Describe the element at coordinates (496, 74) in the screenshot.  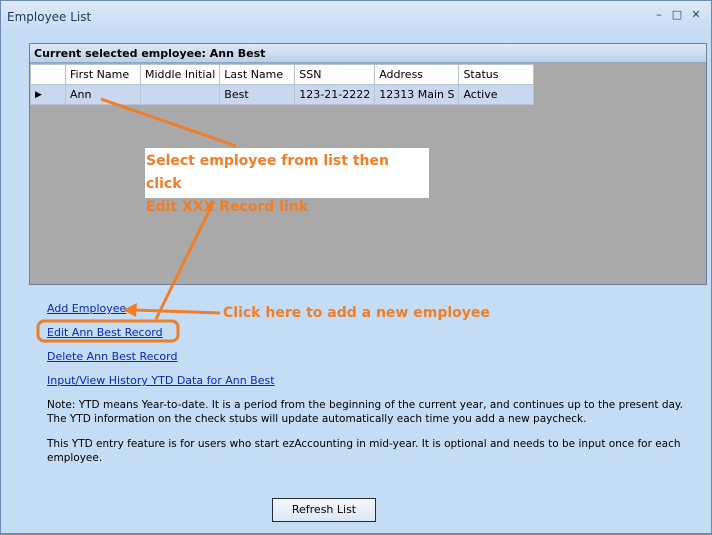
I see `column-header-status: Status` at that location.